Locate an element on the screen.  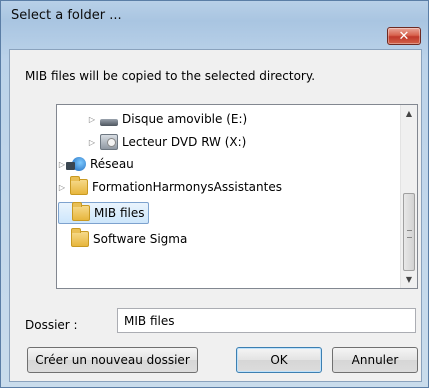
tree-item-software-sigma: Software Sigma is located at coordinates (122, 239).